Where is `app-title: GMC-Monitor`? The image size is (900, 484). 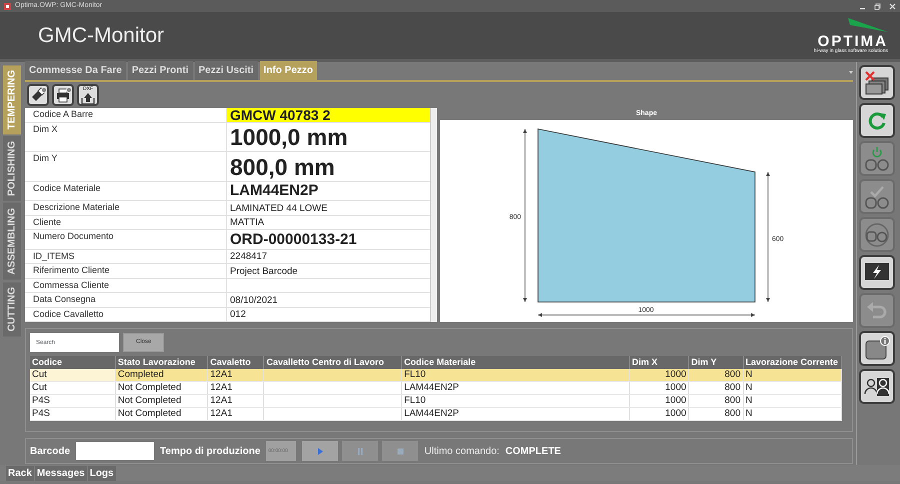
app-title: GMC-Monitor is located at coordinates (101, 35).